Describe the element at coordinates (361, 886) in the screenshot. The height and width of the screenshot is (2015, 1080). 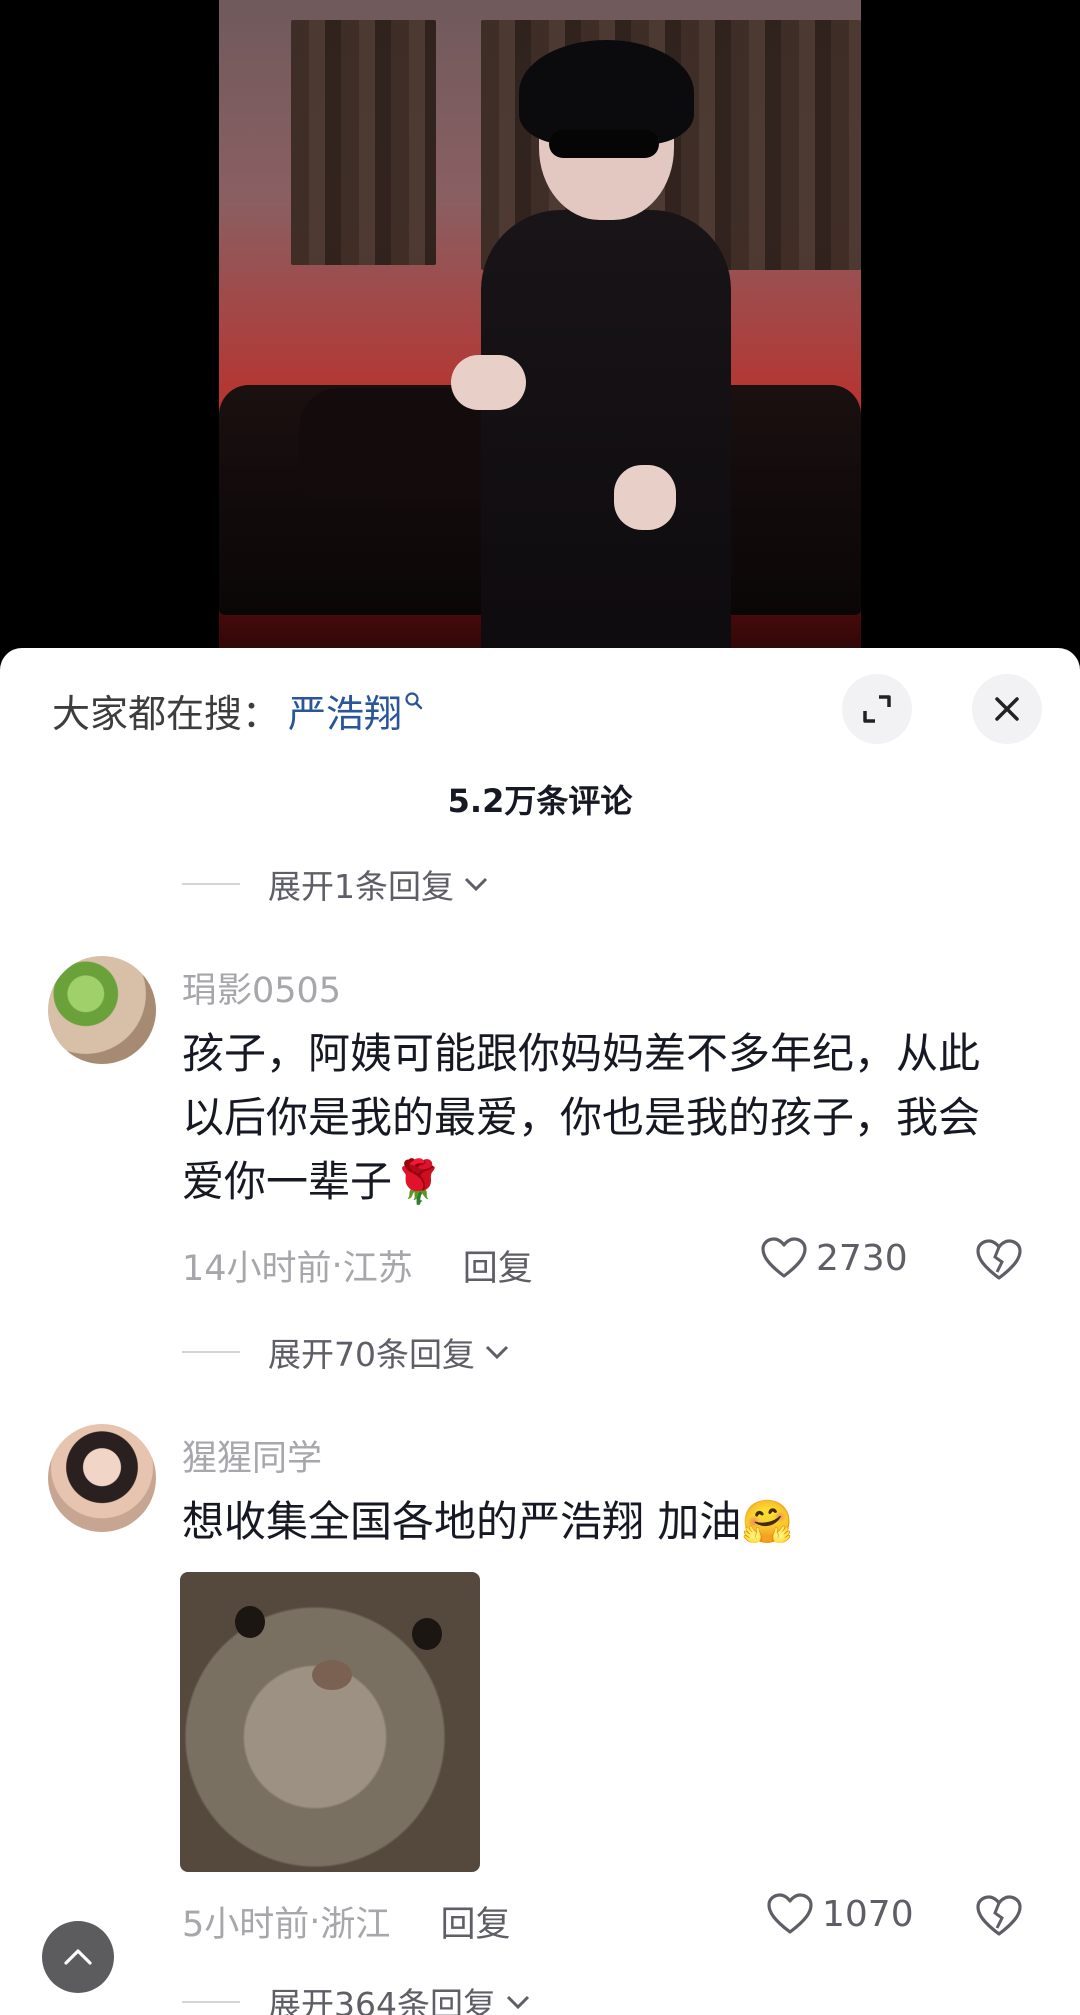
I see `expand-replies-label: 展开1条回复` at that location.